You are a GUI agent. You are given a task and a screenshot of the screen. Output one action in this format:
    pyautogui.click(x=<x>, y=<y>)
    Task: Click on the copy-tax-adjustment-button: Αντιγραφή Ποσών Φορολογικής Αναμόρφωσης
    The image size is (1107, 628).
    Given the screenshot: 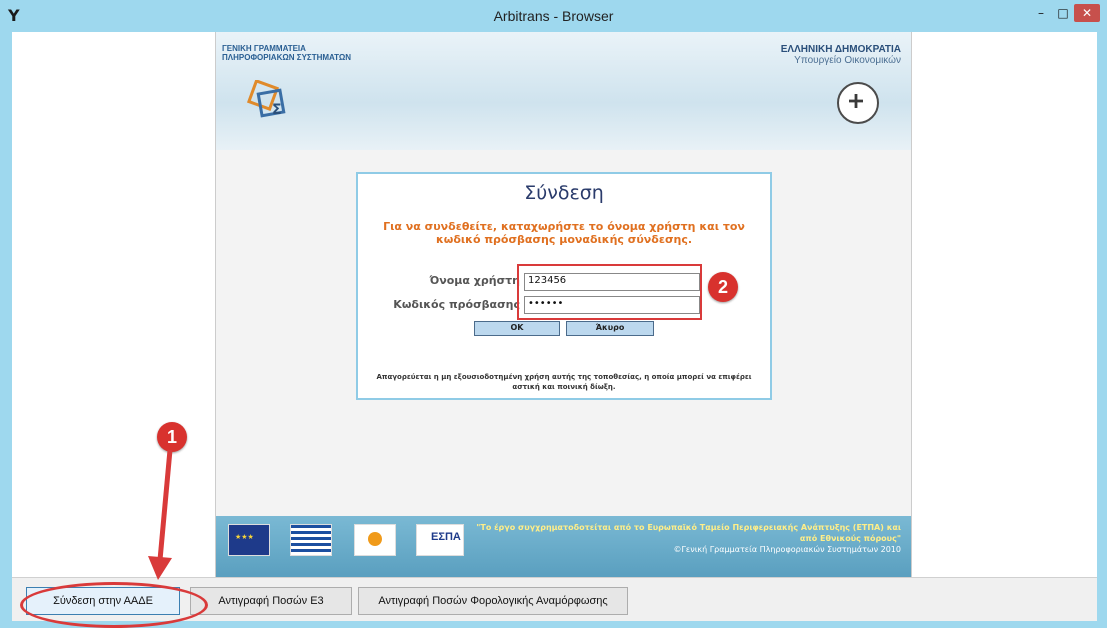 What is the action you would take?
    pyautogui.click(x=493, y=601)
    